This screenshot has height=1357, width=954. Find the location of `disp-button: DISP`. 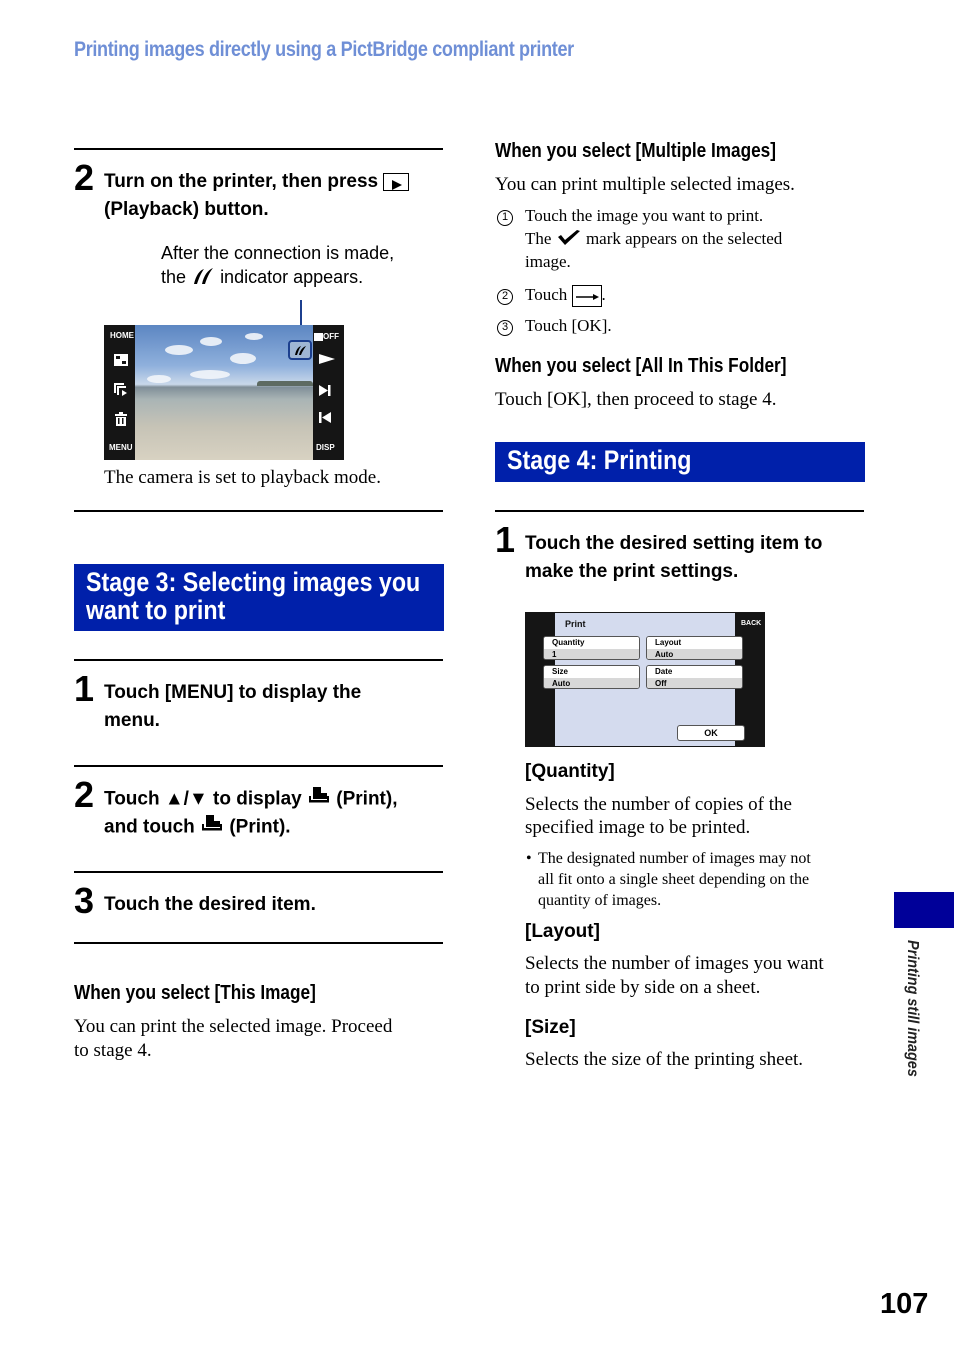

disp-button: DISP is located at coordinates (325, 447).